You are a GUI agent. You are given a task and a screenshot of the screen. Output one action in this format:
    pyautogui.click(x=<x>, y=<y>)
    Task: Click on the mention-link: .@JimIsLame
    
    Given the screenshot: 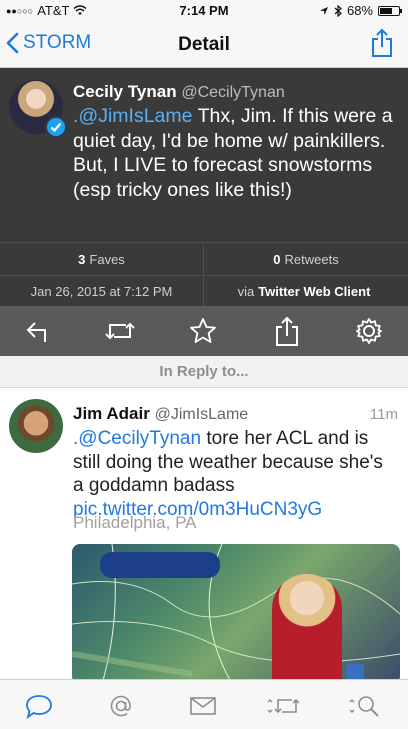 What is the action you would take?
    pyautogui.click(x=133, y=116)
    